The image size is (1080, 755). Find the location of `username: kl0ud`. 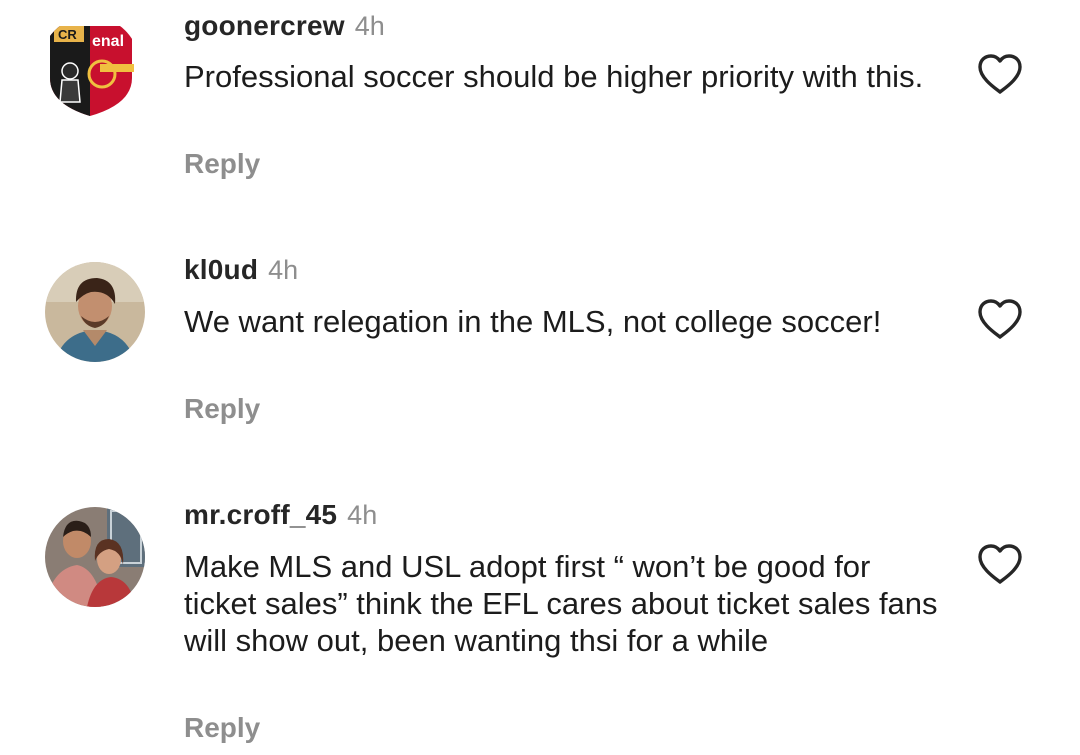

username: kl0ud is located at coordinates (221, 269).